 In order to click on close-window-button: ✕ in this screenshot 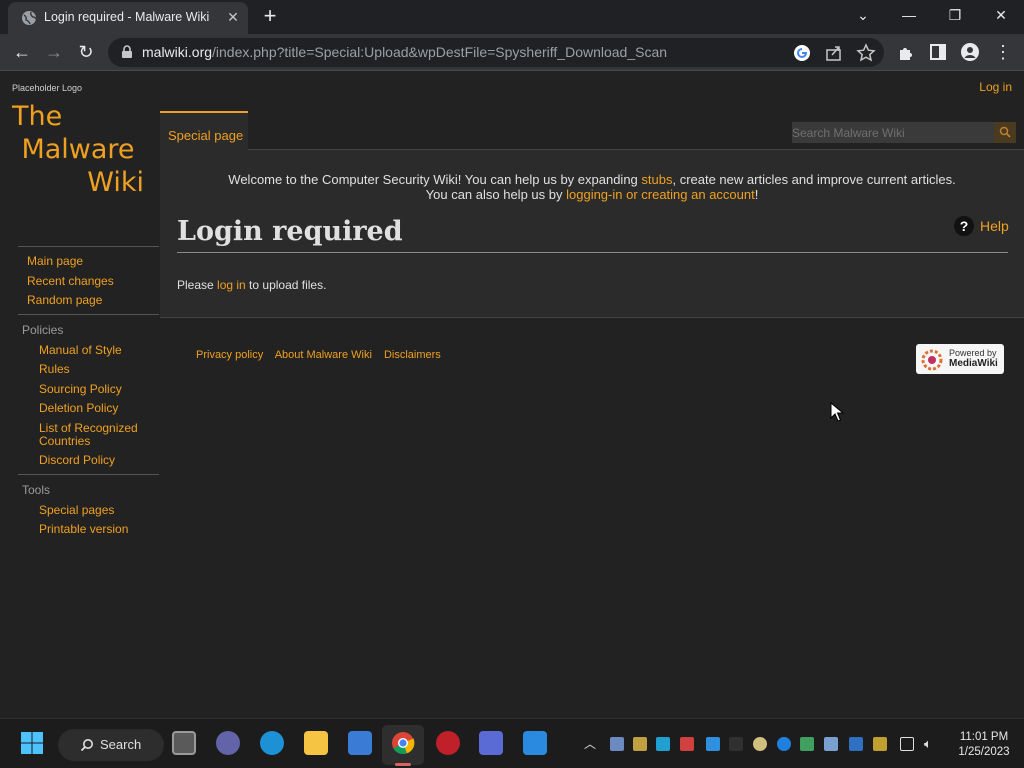, I will do `click(1001, 15)`.